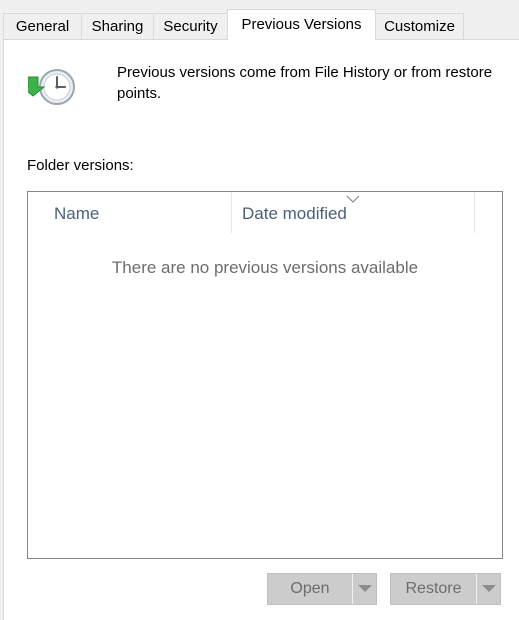  Describe the element at coordinates (80, 165) in the screenshot. I see `folder-versions-label: Folder versions:` at that location.